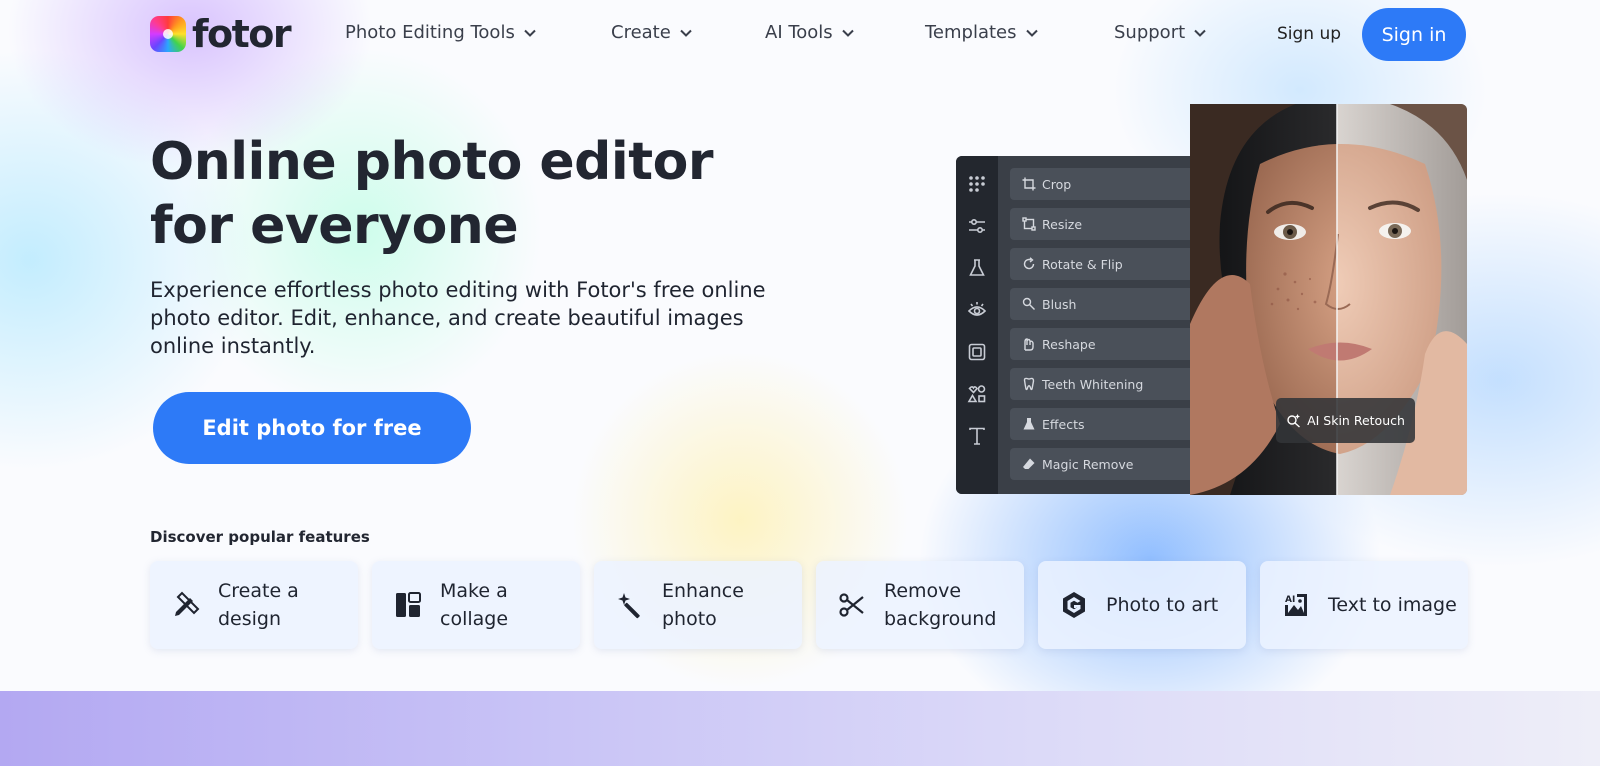  What do you see at coordinates (977, 309) in the screenshot?
I see `eye-icon` at bounding box center [977, 309].